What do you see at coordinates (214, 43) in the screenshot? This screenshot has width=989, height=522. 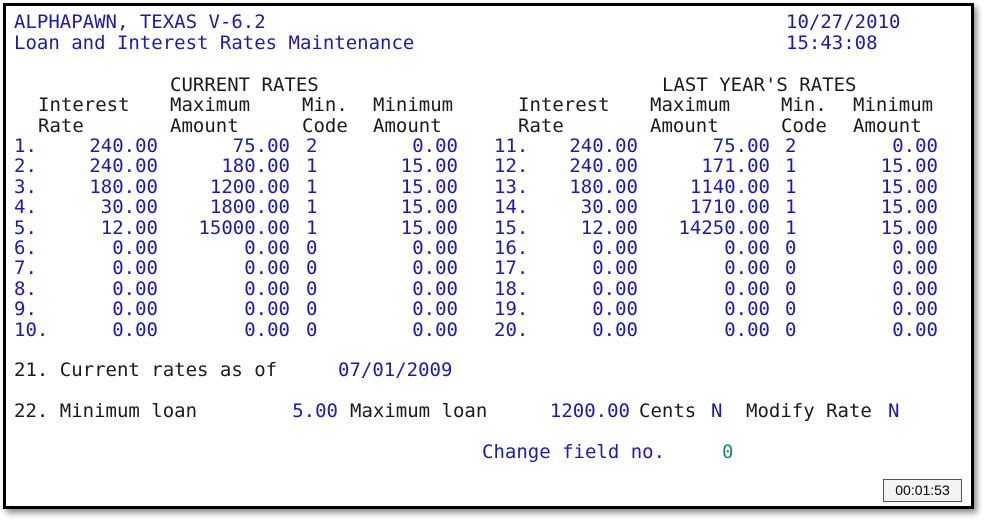 I see `screen-title: Loan and Interest Rates Maintenance` at bounding box center [214, 43].